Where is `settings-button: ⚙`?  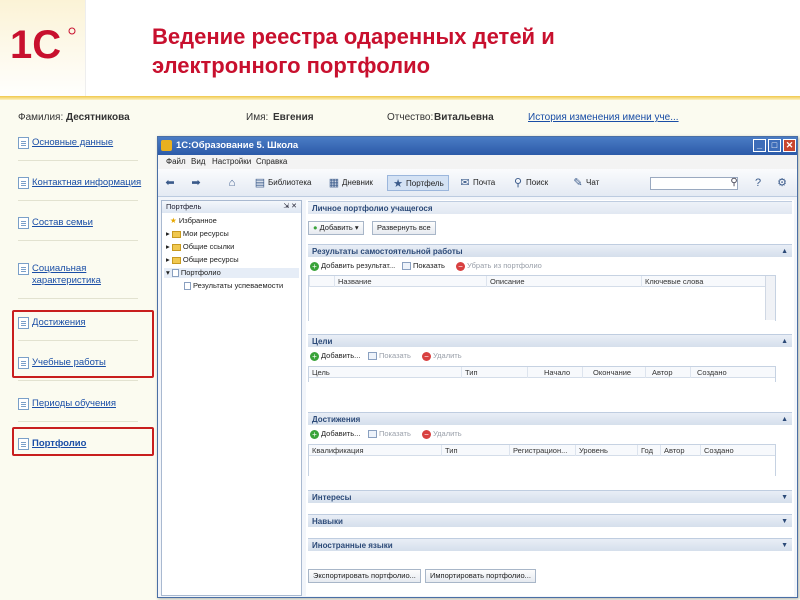
settings-button: ⚙ is located at coordinates (783, 183).